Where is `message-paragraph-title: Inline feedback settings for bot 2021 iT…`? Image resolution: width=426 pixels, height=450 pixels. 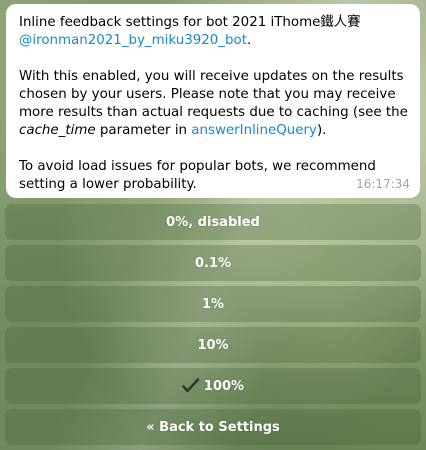 message-paragraph-title: Inline feedback settings for bot 2021 iT… is located at coordinates (213, 32).